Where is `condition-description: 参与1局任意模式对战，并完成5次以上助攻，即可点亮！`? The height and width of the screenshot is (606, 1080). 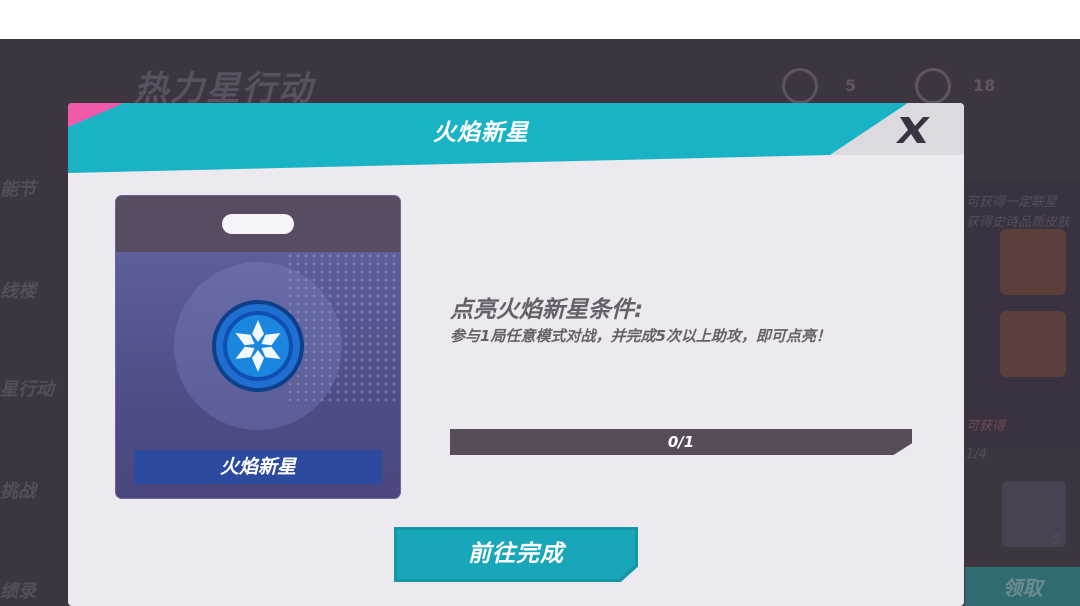 condition-description: 参与1局任意模式对战，并完成5次以上助攻，即可点亮！ is located at coordinates (640, 336).